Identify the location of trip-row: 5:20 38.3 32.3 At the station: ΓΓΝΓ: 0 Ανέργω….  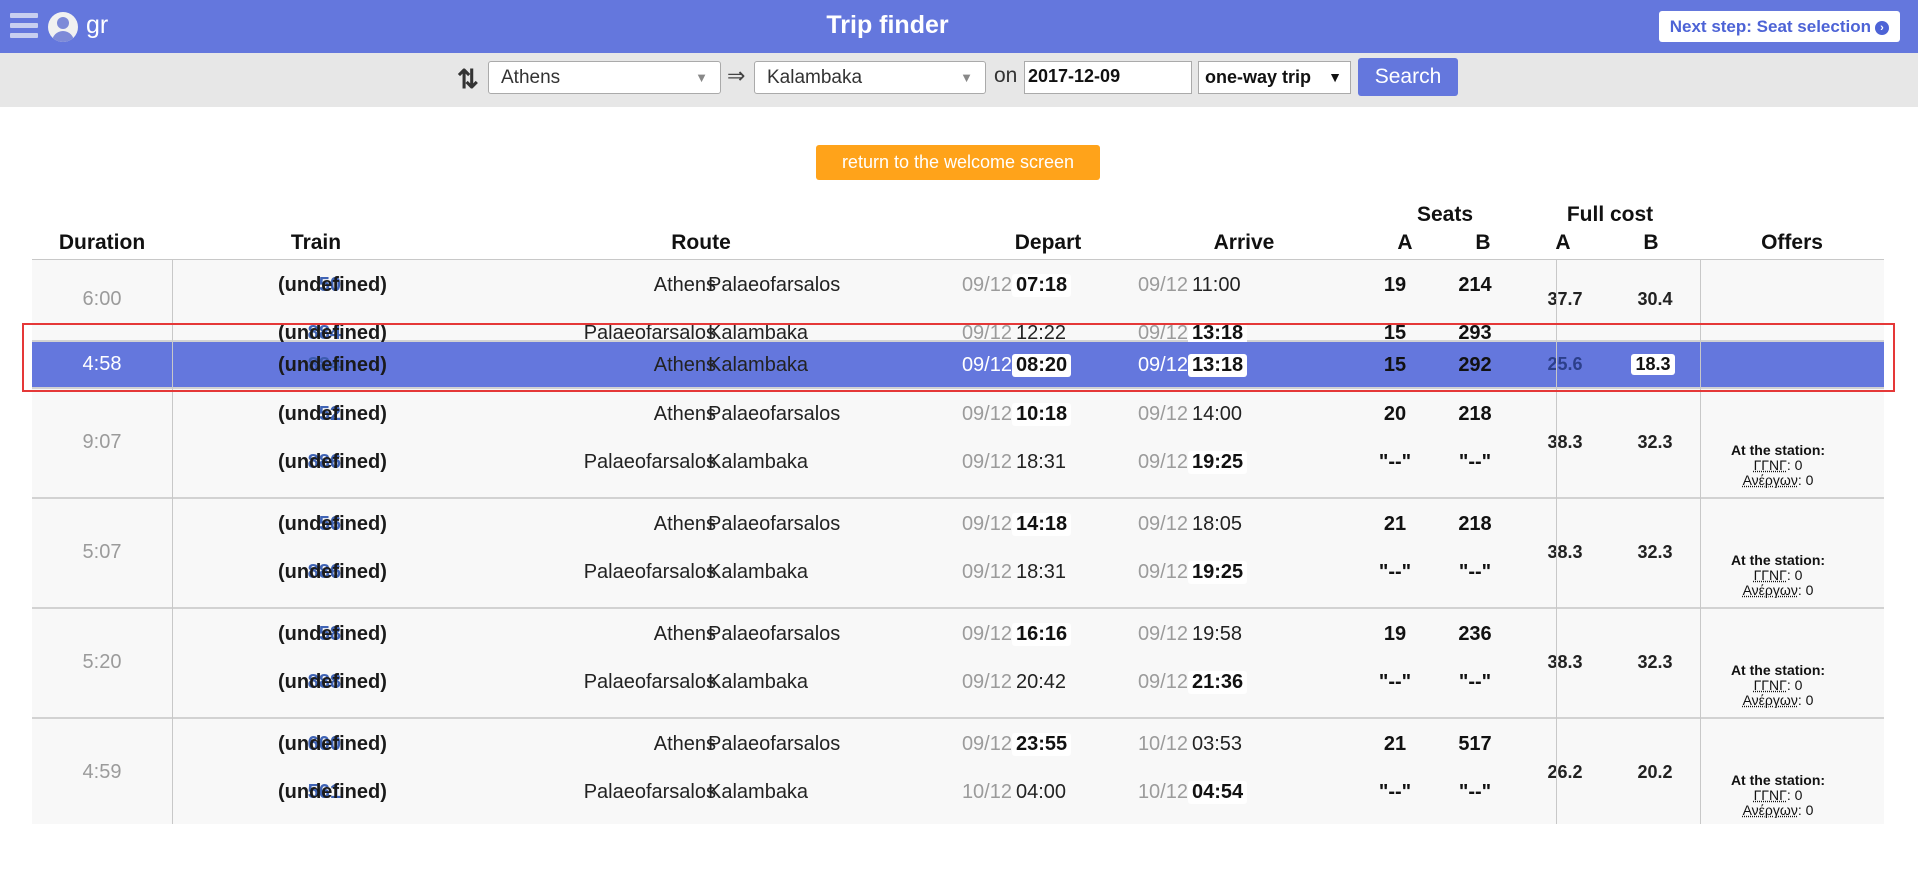
(958, 664).